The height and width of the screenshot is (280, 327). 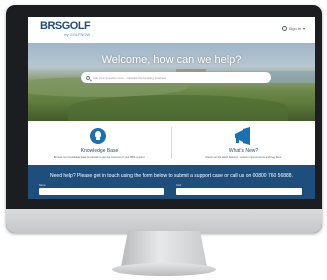 What do you see at coordinates (88, 77) in the screenshot?
I see `search-icon` at bounding box center [88, 77].